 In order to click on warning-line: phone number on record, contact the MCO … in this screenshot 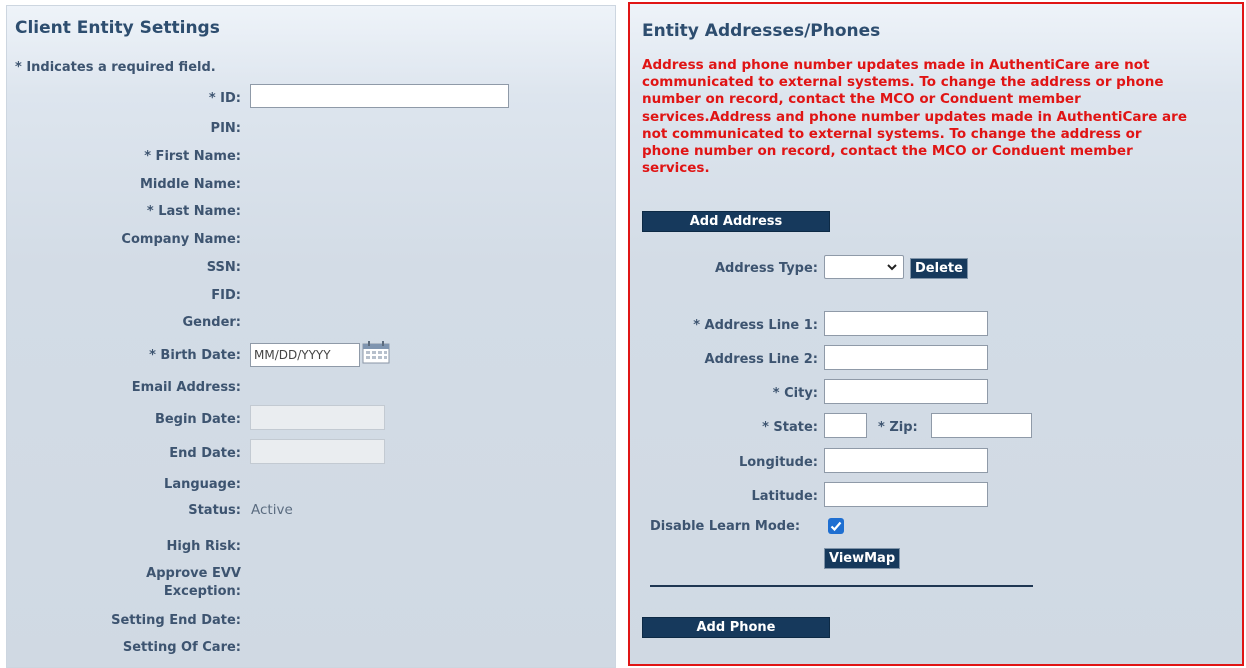, I will do `click(887, 151)`.